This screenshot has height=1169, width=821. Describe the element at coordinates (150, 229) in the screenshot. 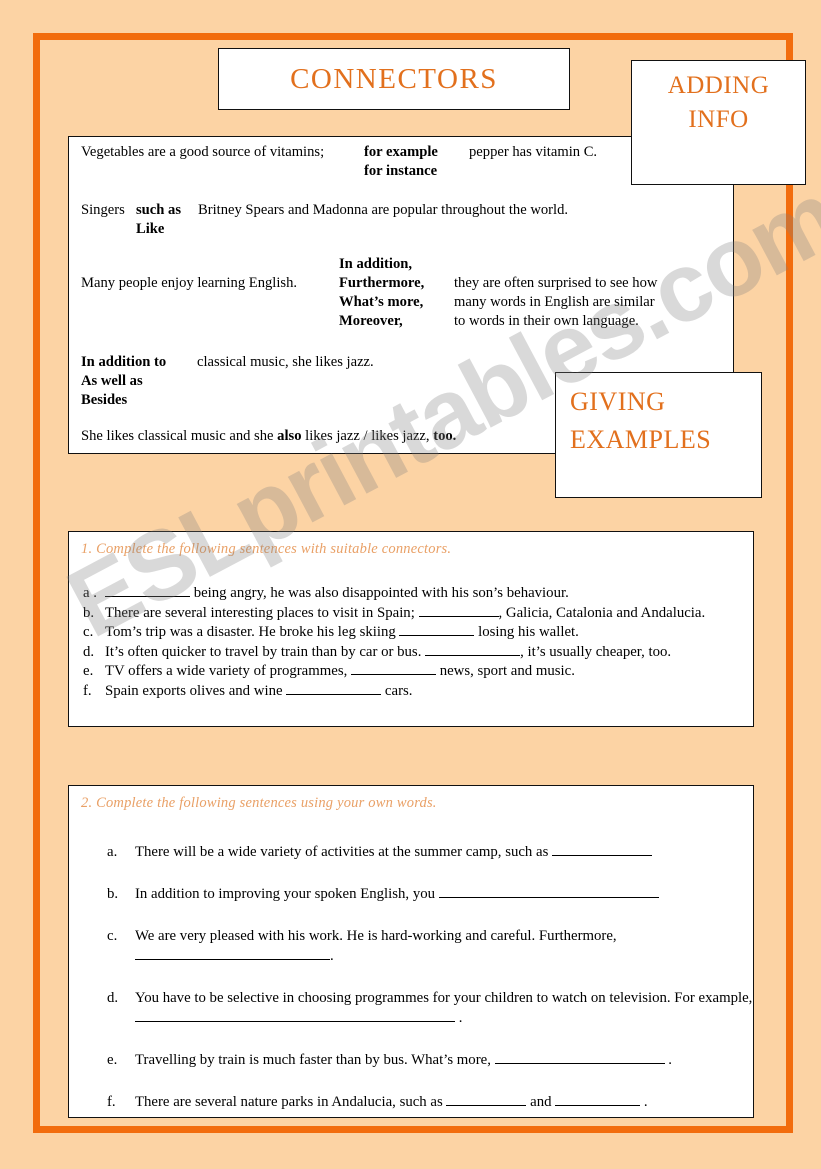

I see `connector-word: Like` at that location.